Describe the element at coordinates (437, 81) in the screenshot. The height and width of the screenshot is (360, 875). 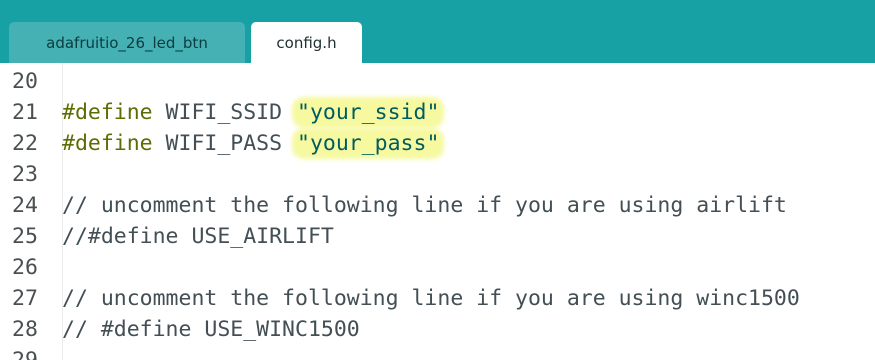
I see `code-line: 20` at that location.